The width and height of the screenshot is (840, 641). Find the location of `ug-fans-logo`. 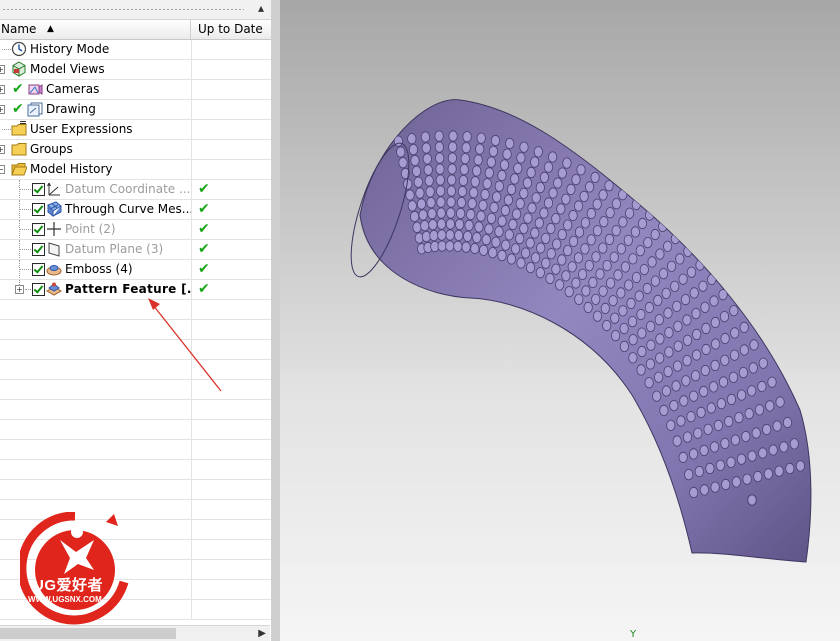

ug-fans-logo is located at coordinates (74, 568).